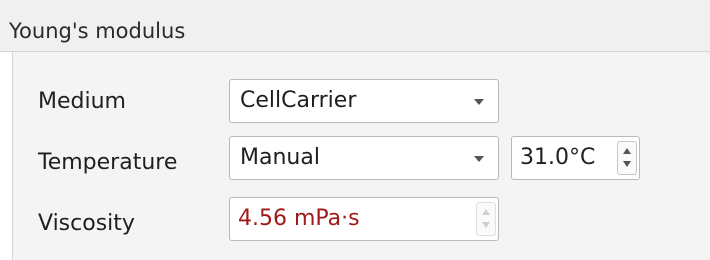  What do you see at coordinates (97, 31) in the screenshot?
I see `group-title: Young's modulus` at bounding box center [97, 31].